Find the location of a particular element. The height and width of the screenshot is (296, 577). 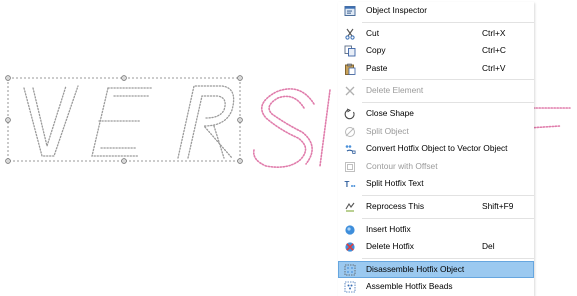

menu-item-shortcut: Ctrl+V is located at coordinates (494, 67).